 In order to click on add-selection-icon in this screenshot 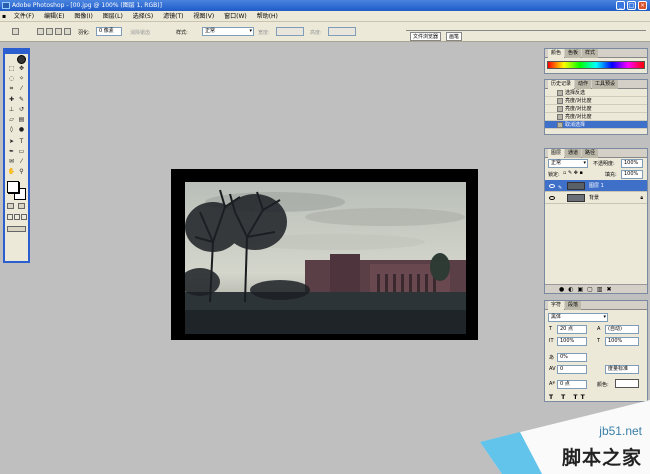, I will do `click(49, 31)`.